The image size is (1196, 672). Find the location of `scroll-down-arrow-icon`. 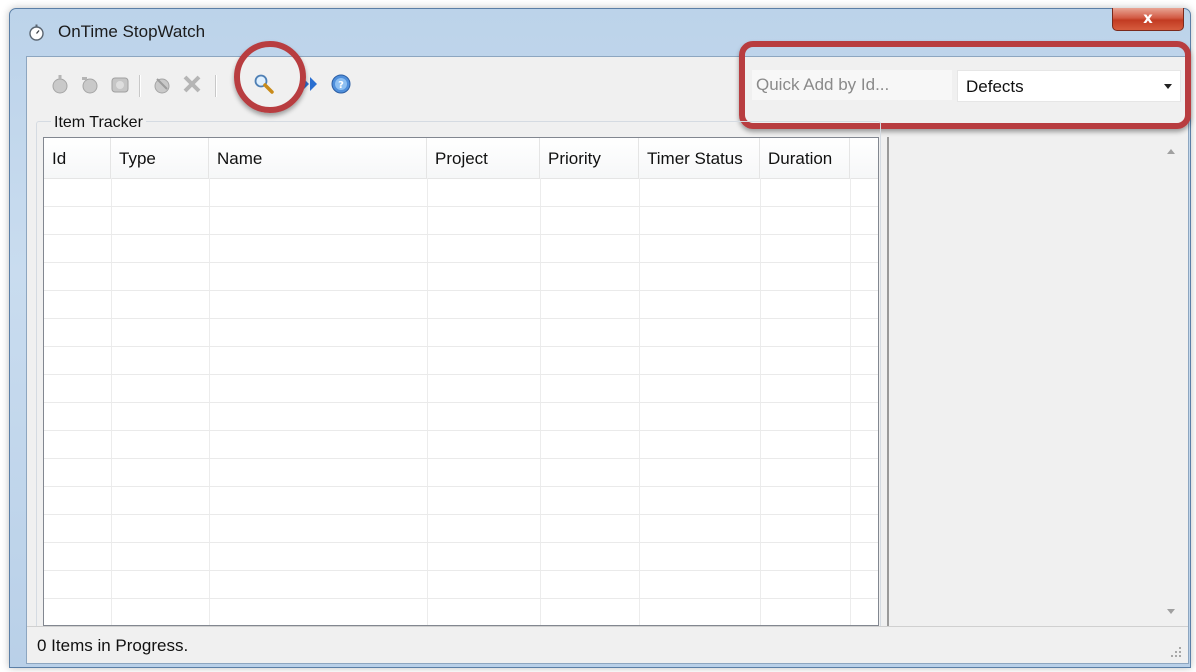

scroll-down-arrow-icon is located at coordinates (1171, 611).